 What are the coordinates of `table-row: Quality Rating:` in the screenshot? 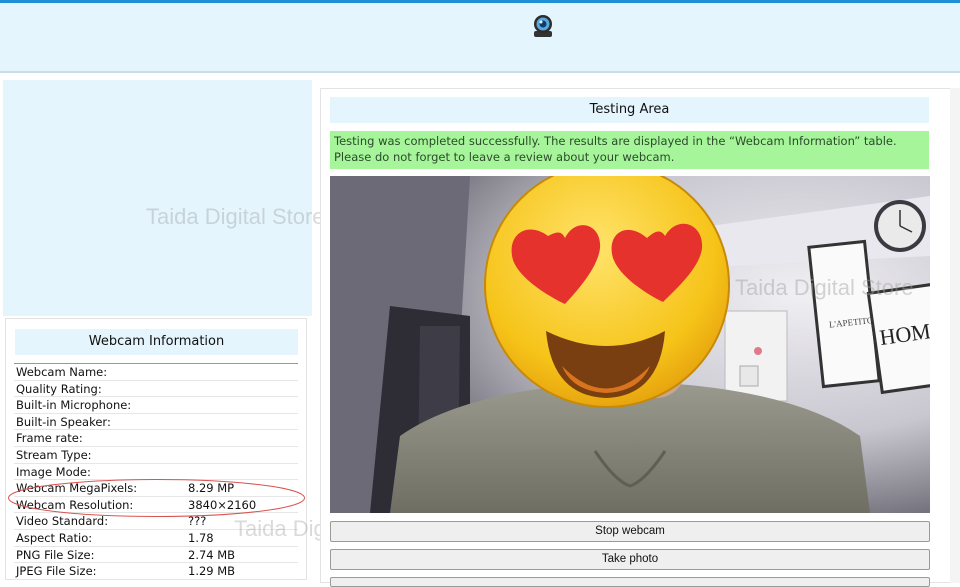 It's located at (156, 389).